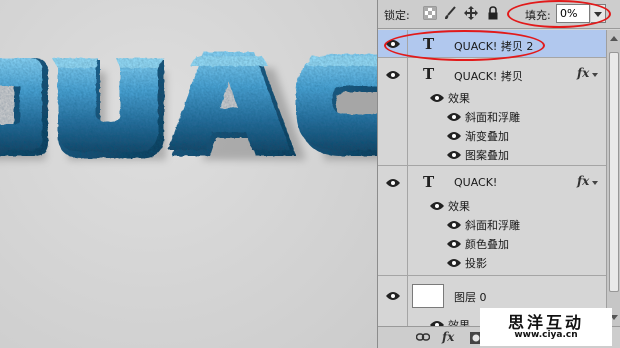 This screenshot has height=348, width=620. I want to click on letter-u, so click(108, 108).